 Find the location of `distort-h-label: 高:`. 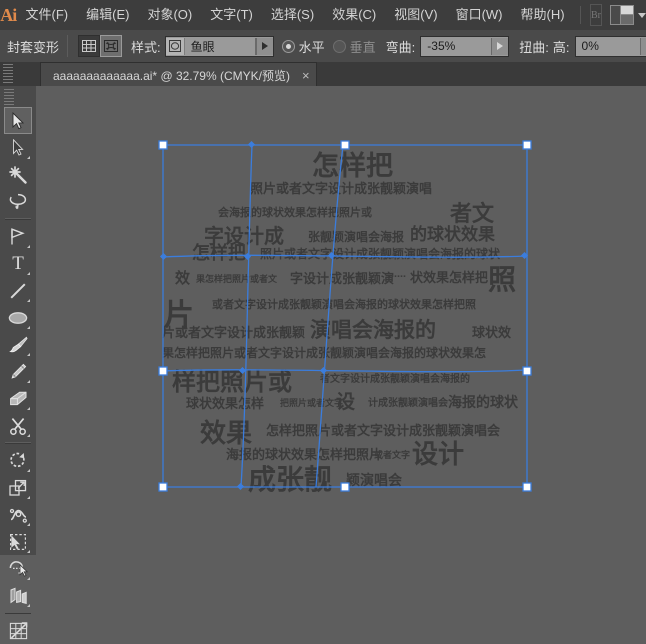

distort-h-label: 高: is located at coordinates (561, 46).